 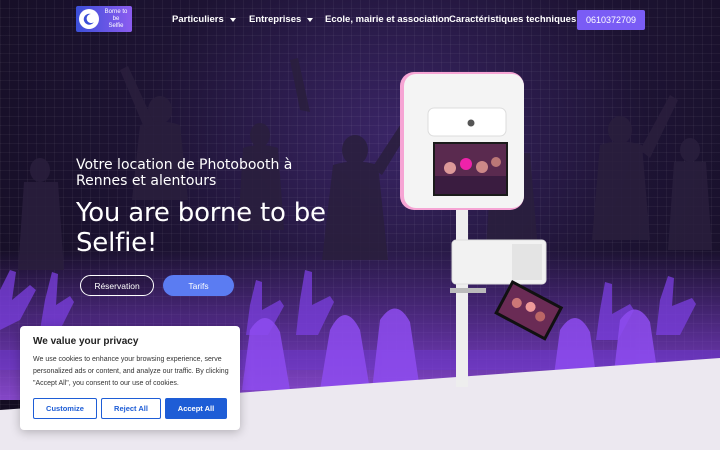 What do you see at coordinates (611, 20) in the screenshot?
I see `phone-button: 0610372709` at bounding box center [611, 20].